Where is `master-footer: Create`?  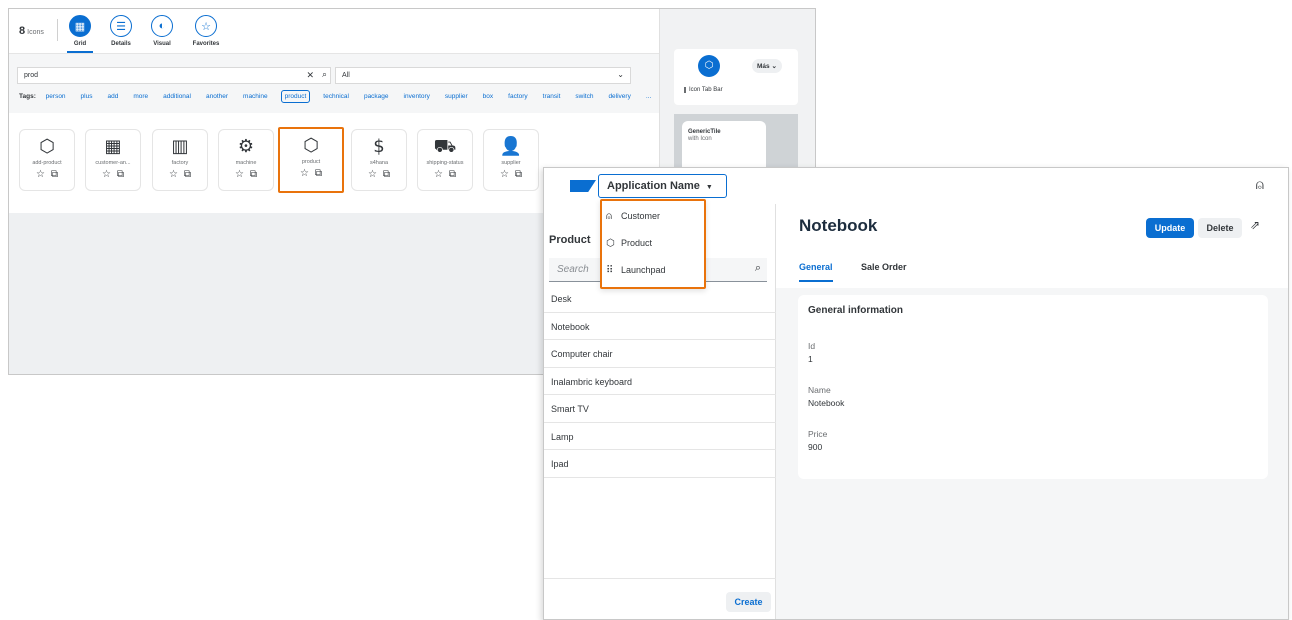
master-footer: Create is located at coordinates (660, 598).